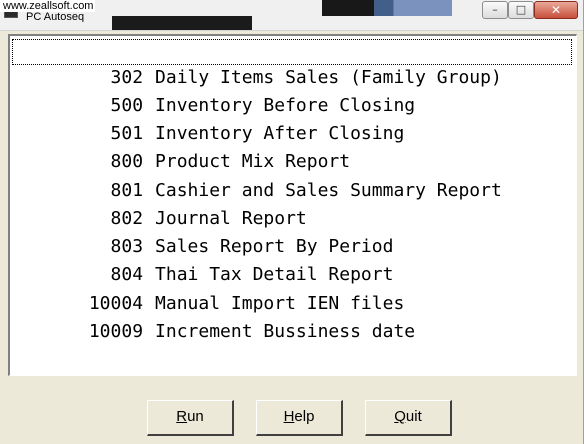  Describe the element at coordinates (195, 416) in the screenshot. I see `run-label-rest: un` at that location.